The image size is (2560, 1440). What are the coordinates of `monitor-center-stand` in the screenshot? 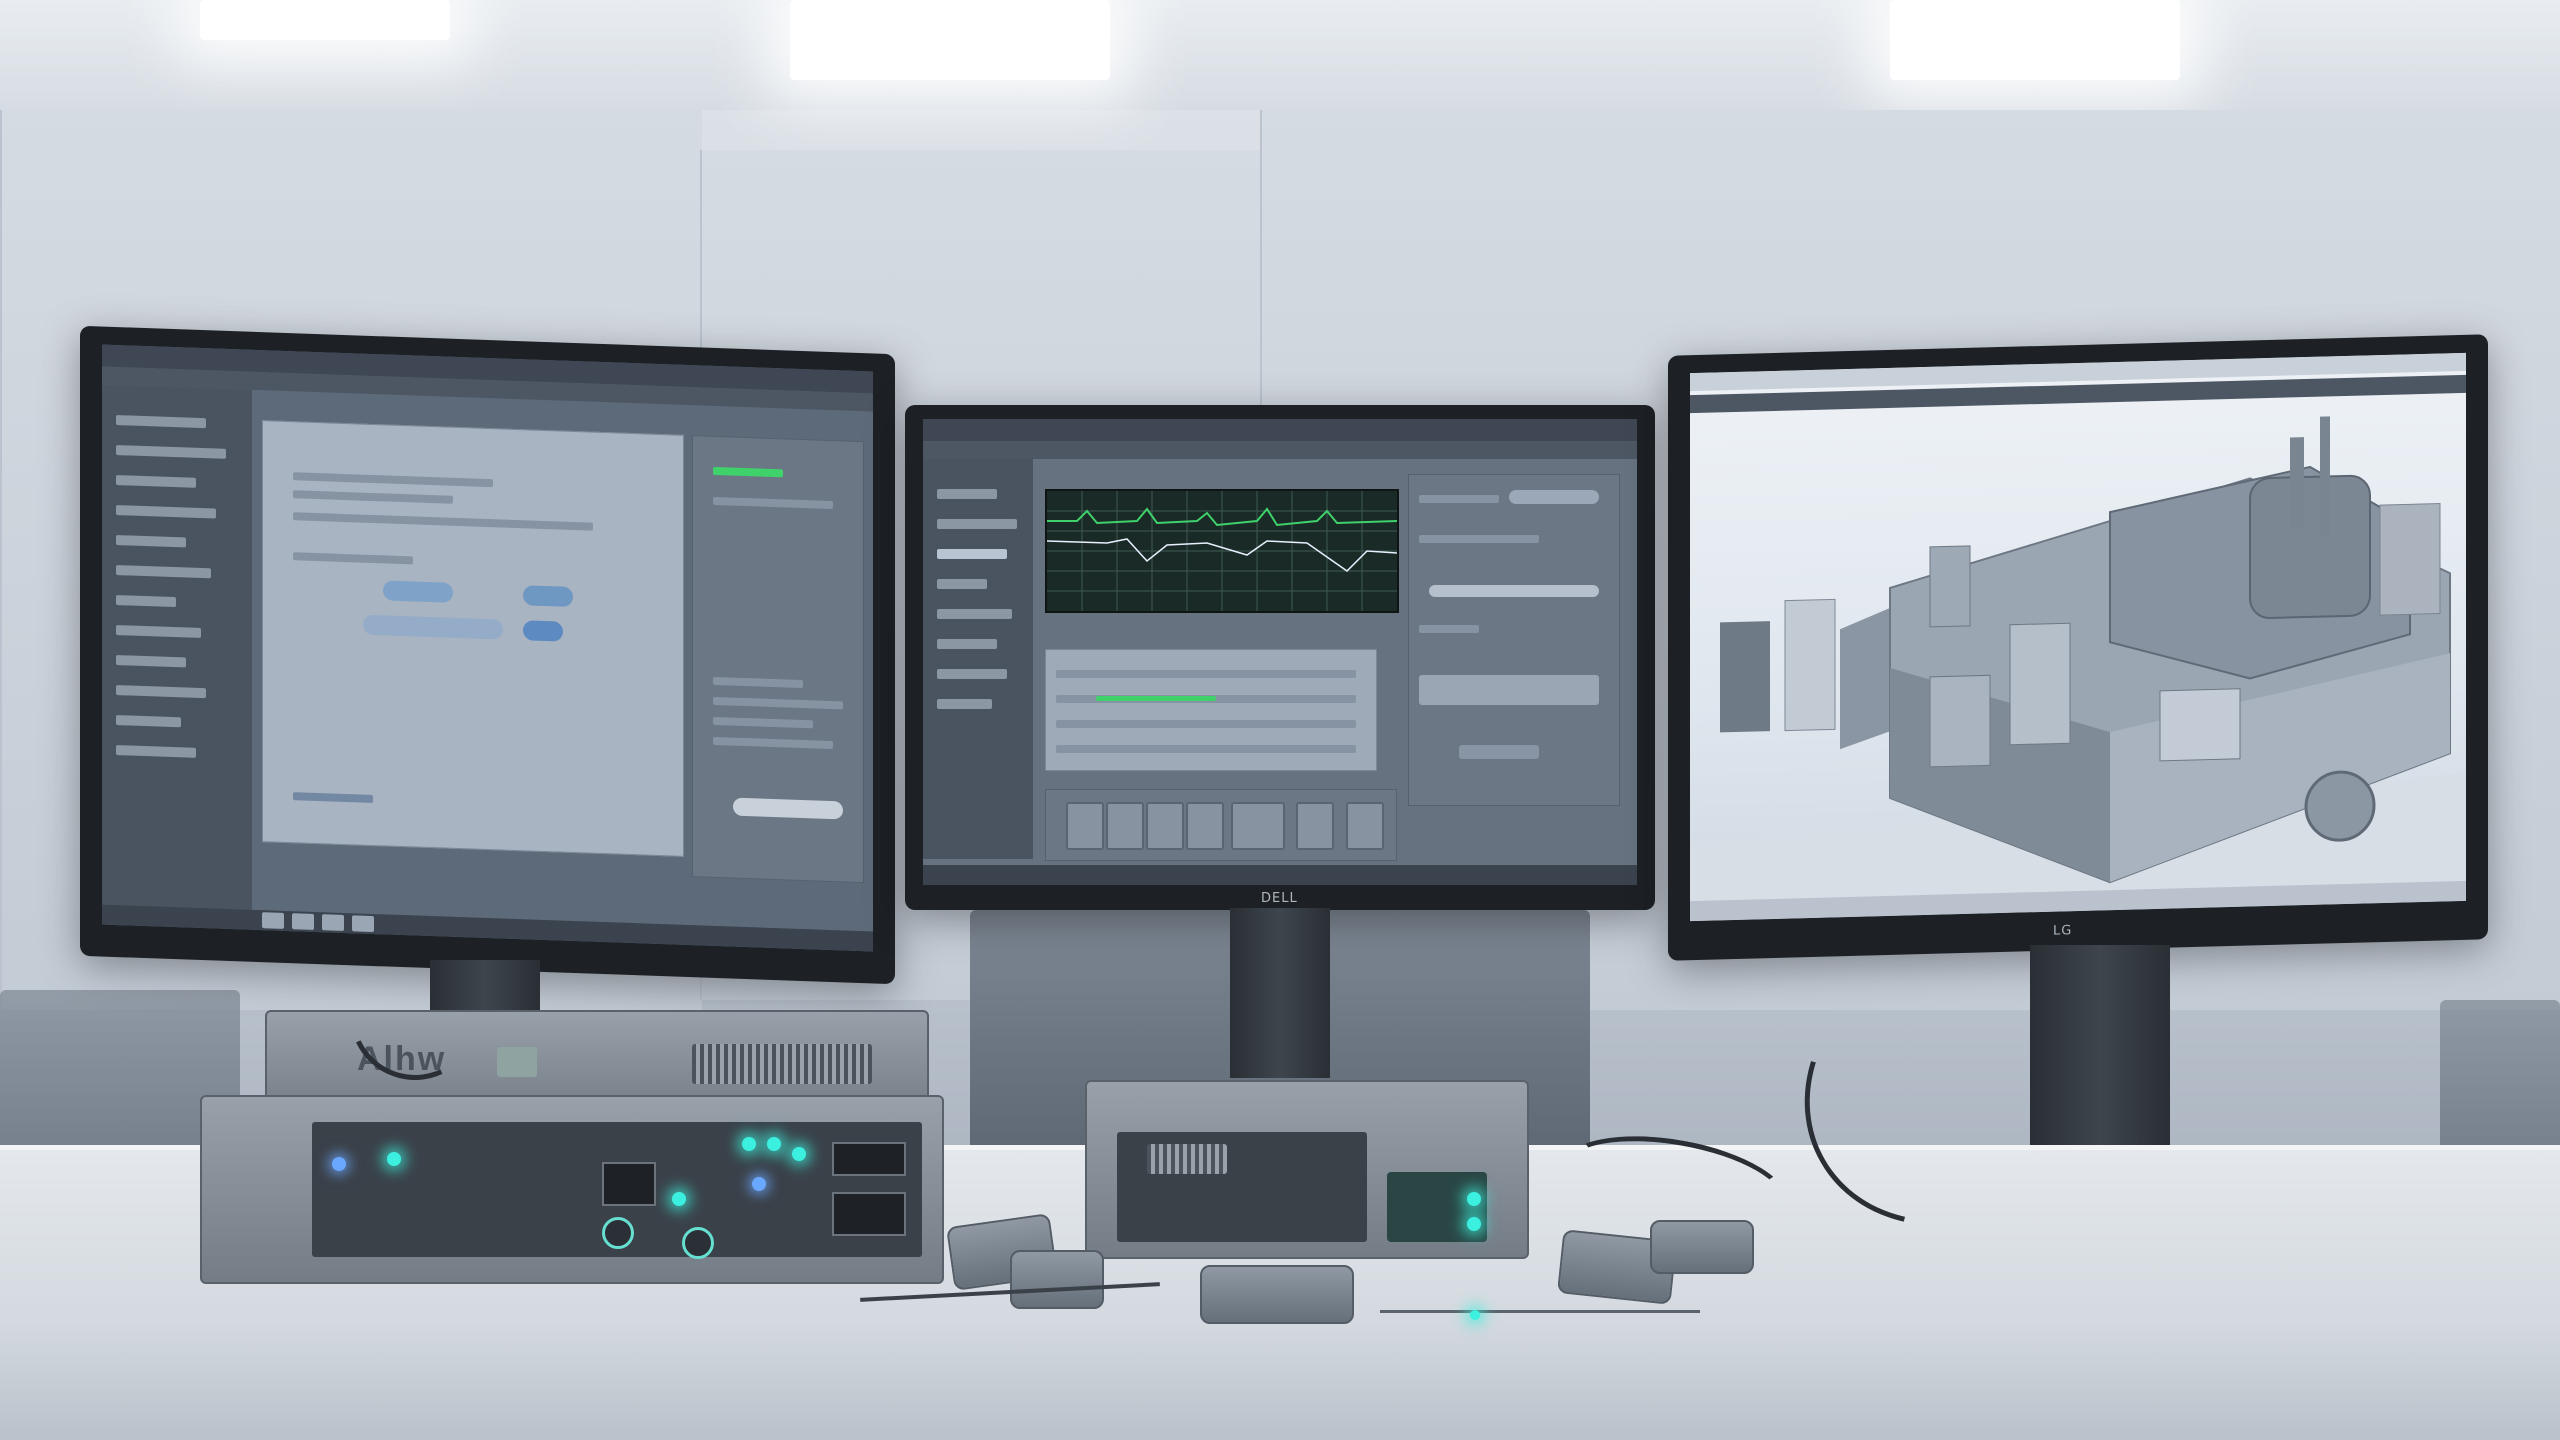 It's located at (1280, 993).